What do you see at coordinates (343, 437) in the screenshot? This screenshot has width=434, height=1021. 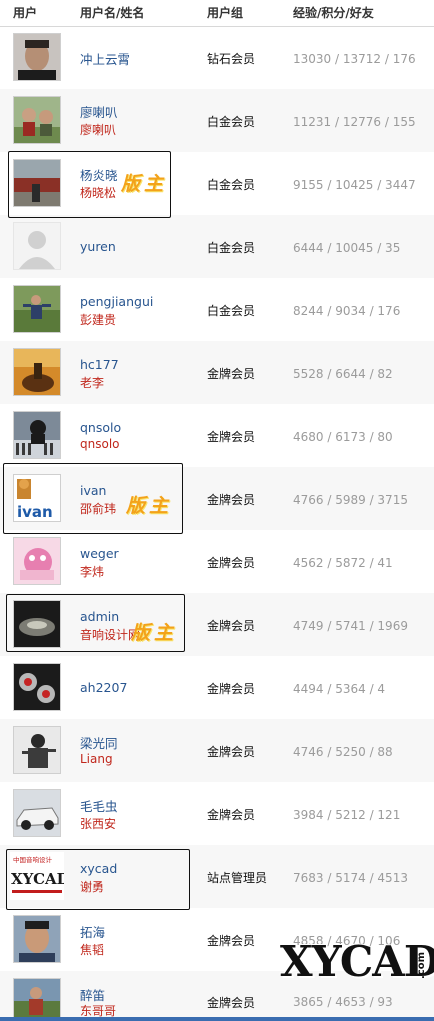 I see `user-stats: 4680 / 6173 / 80` at bounding box center [343, 437].